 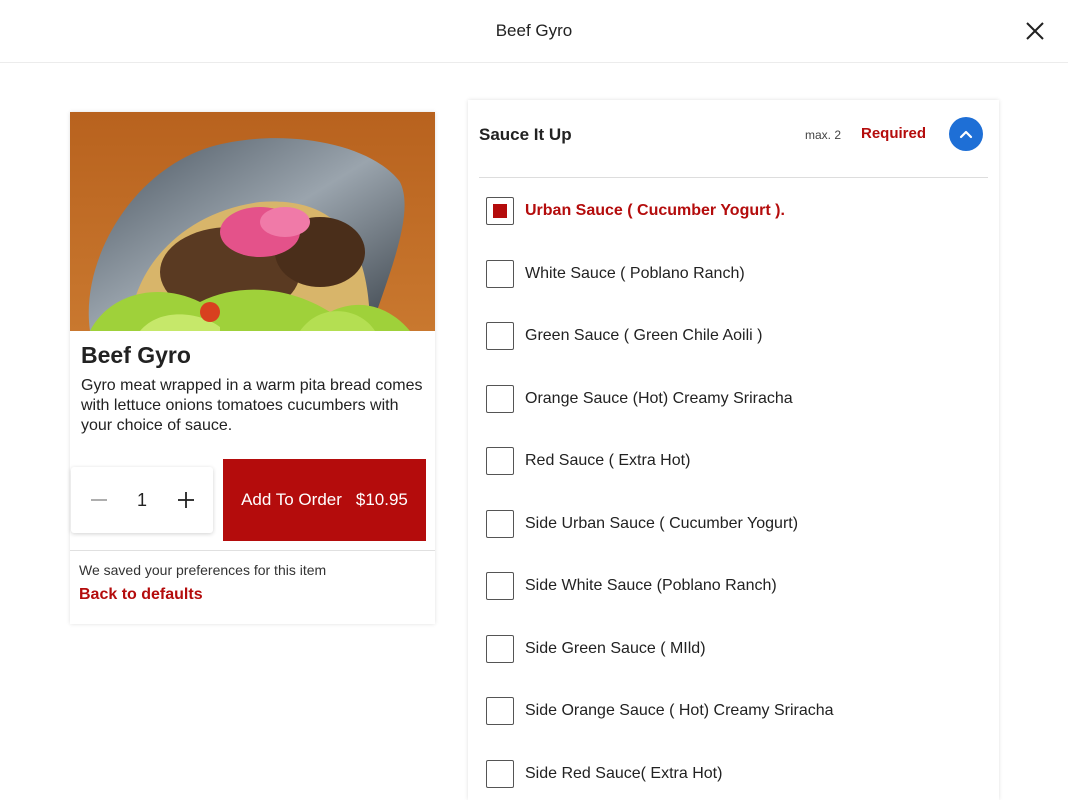 I want to click on decrease-quantity-button, so click(x=99, y=500).